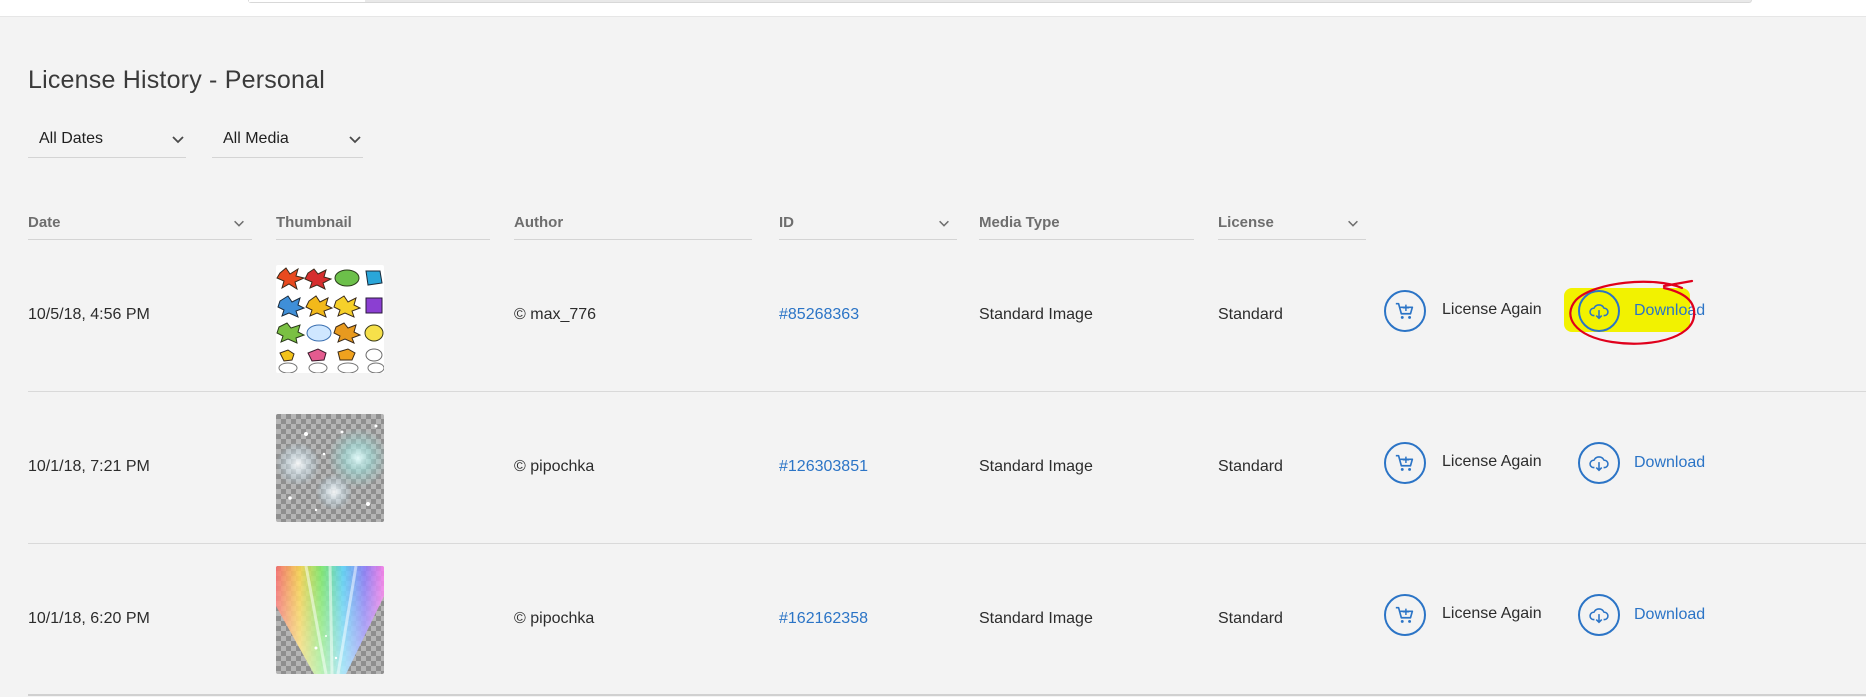 This screenshot has width=1866, height=697. I want to click on column-header-author-label: Author, so click(539, 222).